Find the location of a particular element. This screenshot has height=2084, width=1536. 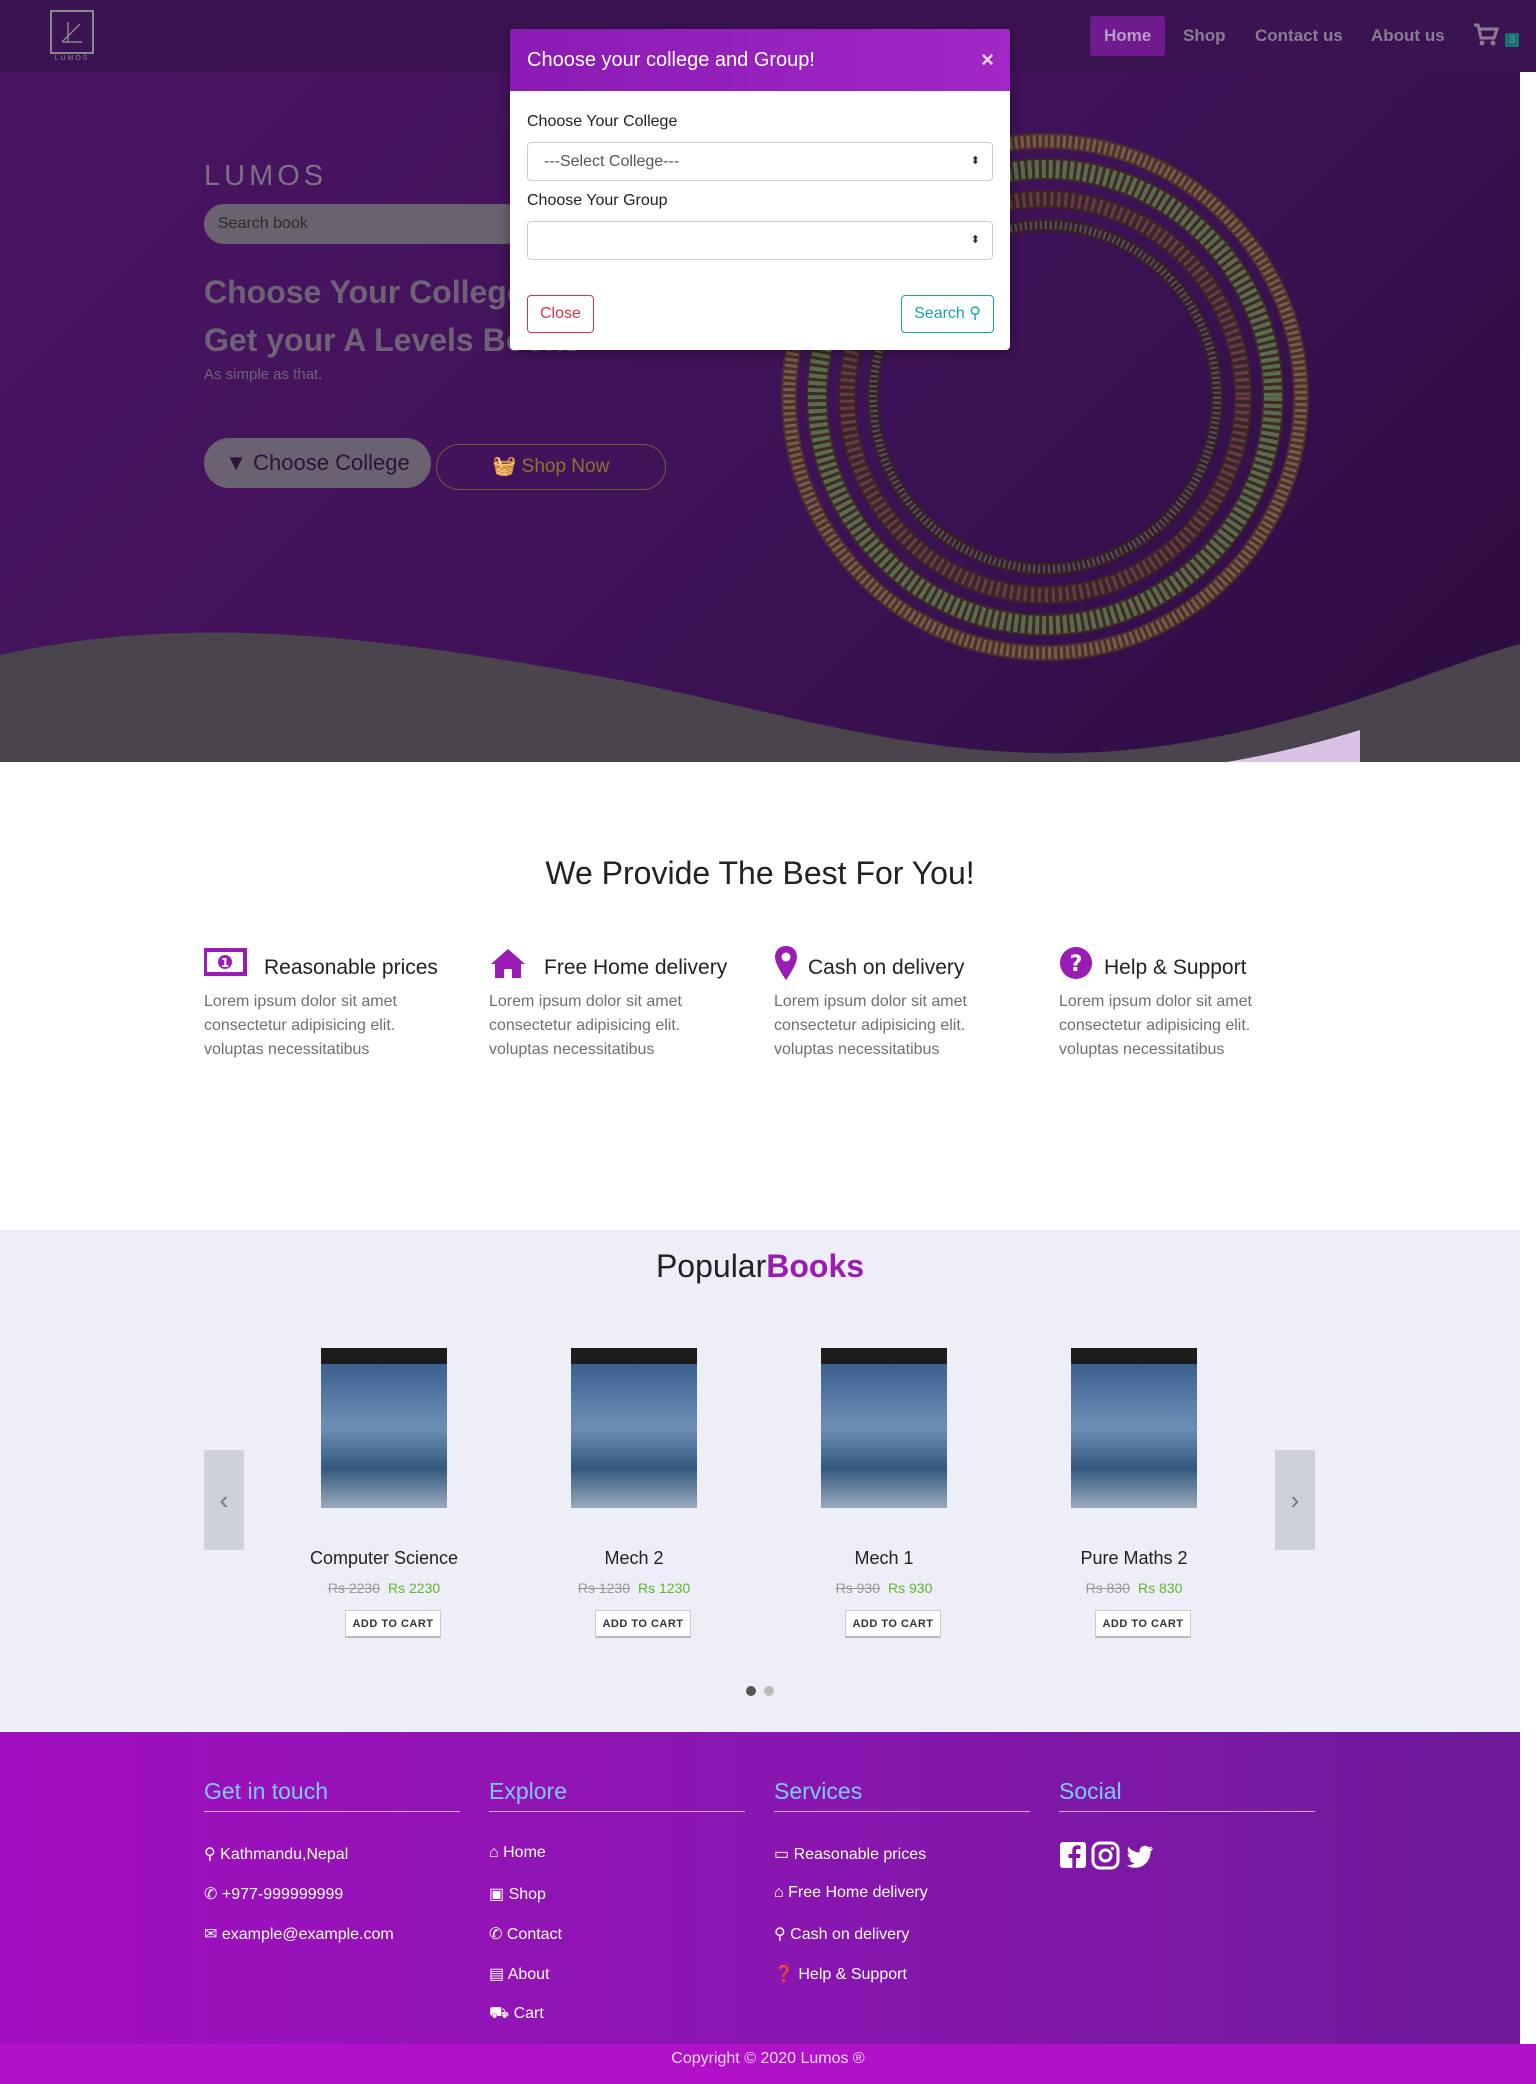

choose-college-button: ▼ Choose College is located at coordinates (317, 463).